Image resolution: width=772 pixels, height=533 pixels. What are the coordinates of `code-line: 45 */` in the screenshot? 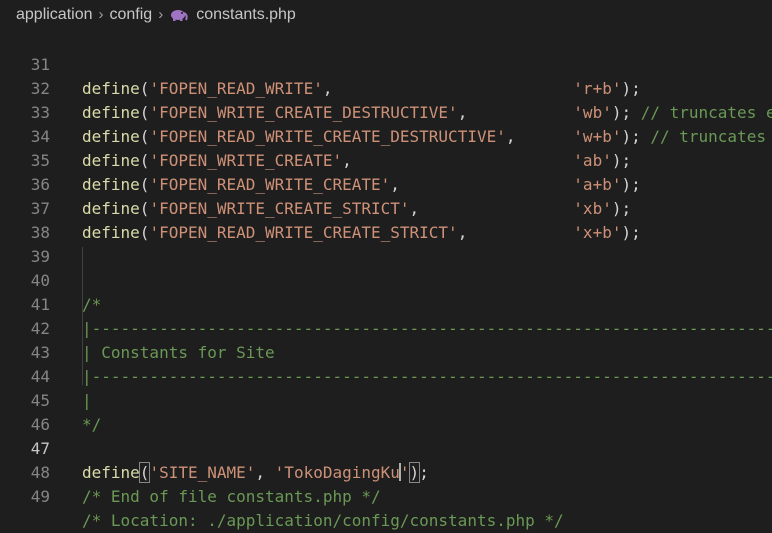 It's located at (386, 399).